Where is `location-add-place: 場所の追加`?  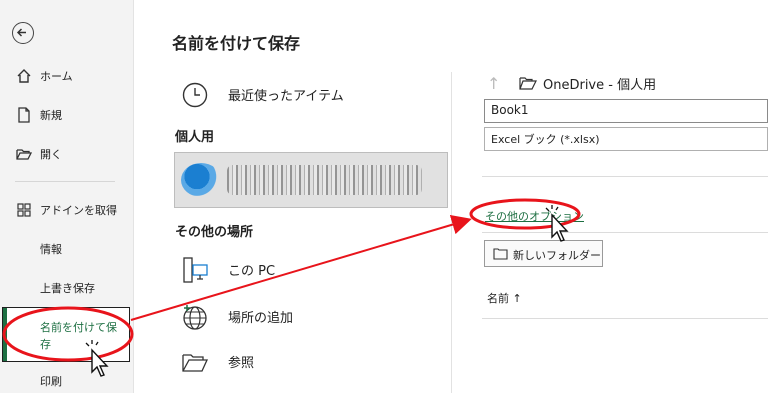
location-add-place: 場所の追加 is located at coordinates (307, 316).